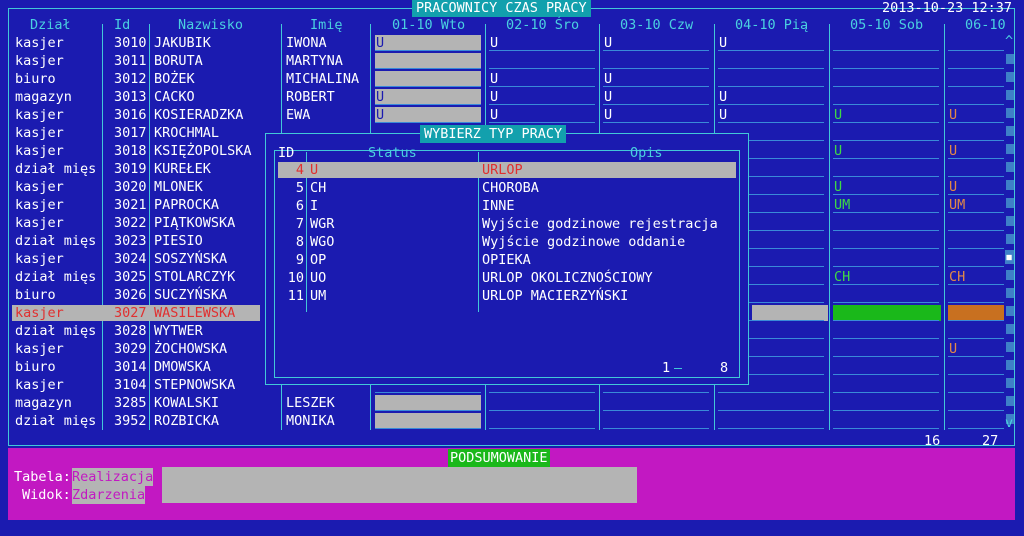 This screenshot has height=536, width=1024. What do you see at coordinates (187, 205) in the screenshot?
I see `cell-nazwisko: PAPROCKA` at bounding box center [187, 205].